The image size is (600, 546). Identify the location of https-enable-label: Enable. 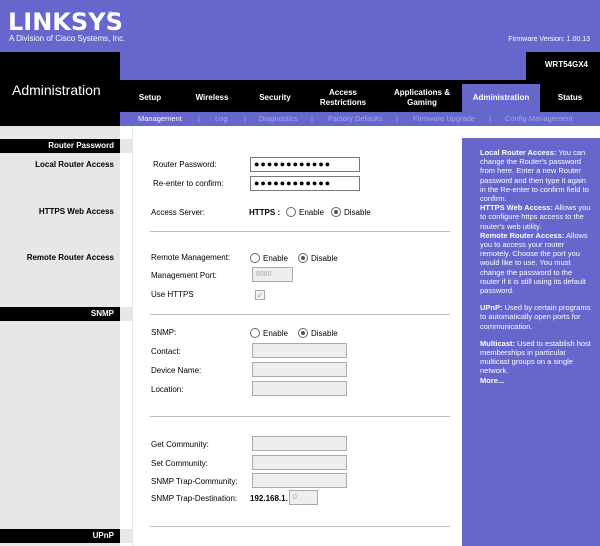
(311, 212).